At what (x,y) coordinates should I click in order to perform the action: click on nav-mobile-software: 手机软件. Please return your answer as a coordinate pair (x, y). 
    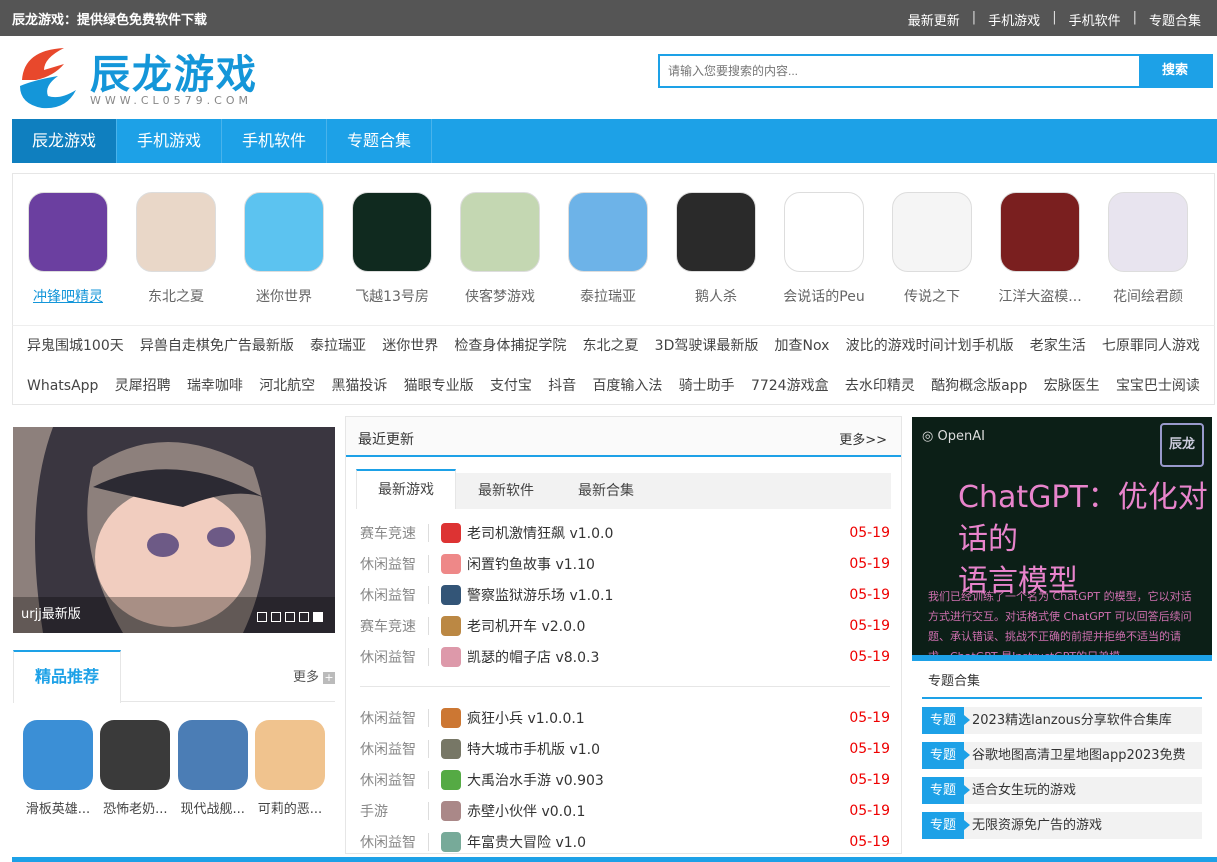
    Looking at the image, I should click on (275, 141).